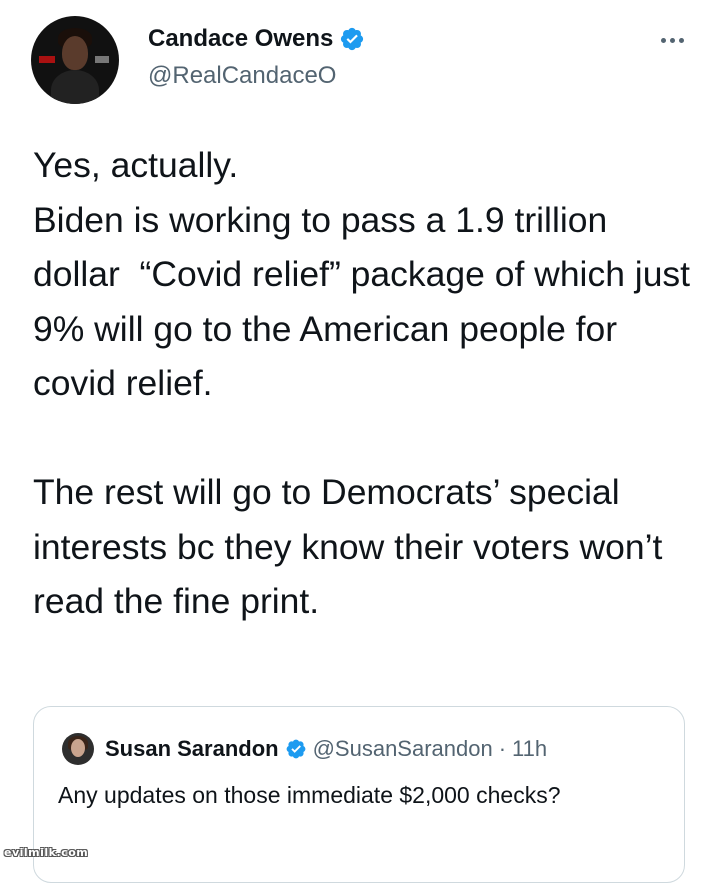 The image size is (720, 883). I want to click on author-handle: @RealCandaceO, so click(242, 76).